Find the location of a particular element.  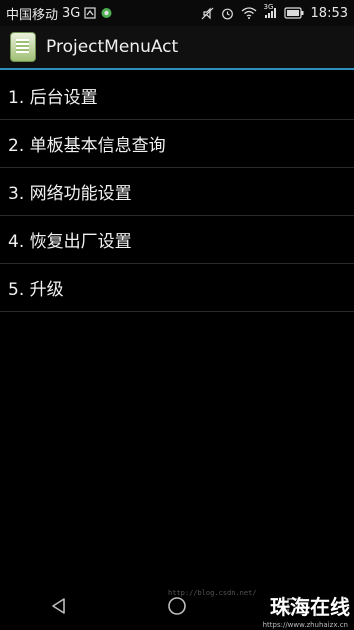

home-icon is located at coordinates (177, 606).